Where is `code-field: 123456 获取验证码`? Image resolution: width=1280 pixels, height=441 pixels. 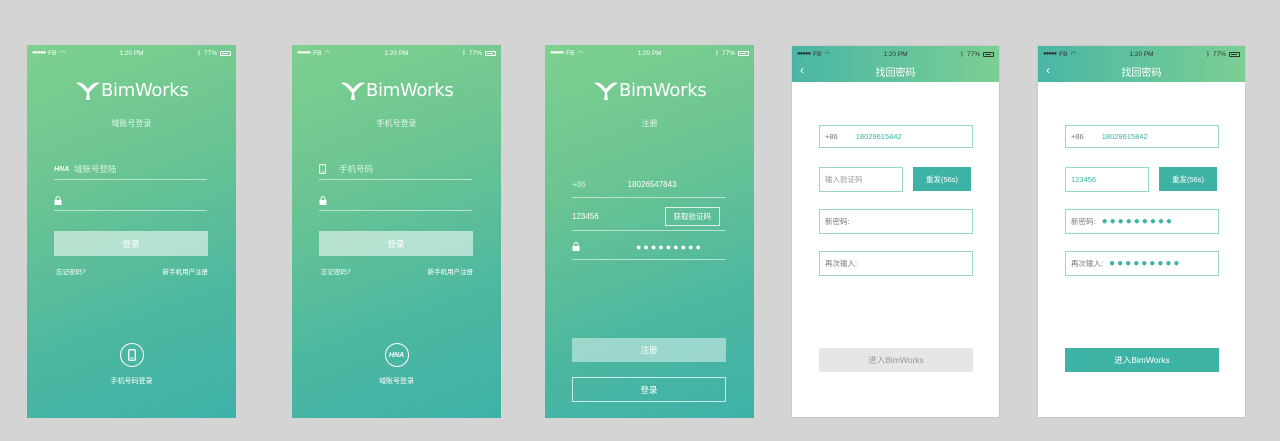
code-field: 123456 获取验证码 is located at coordinates (649, 217).